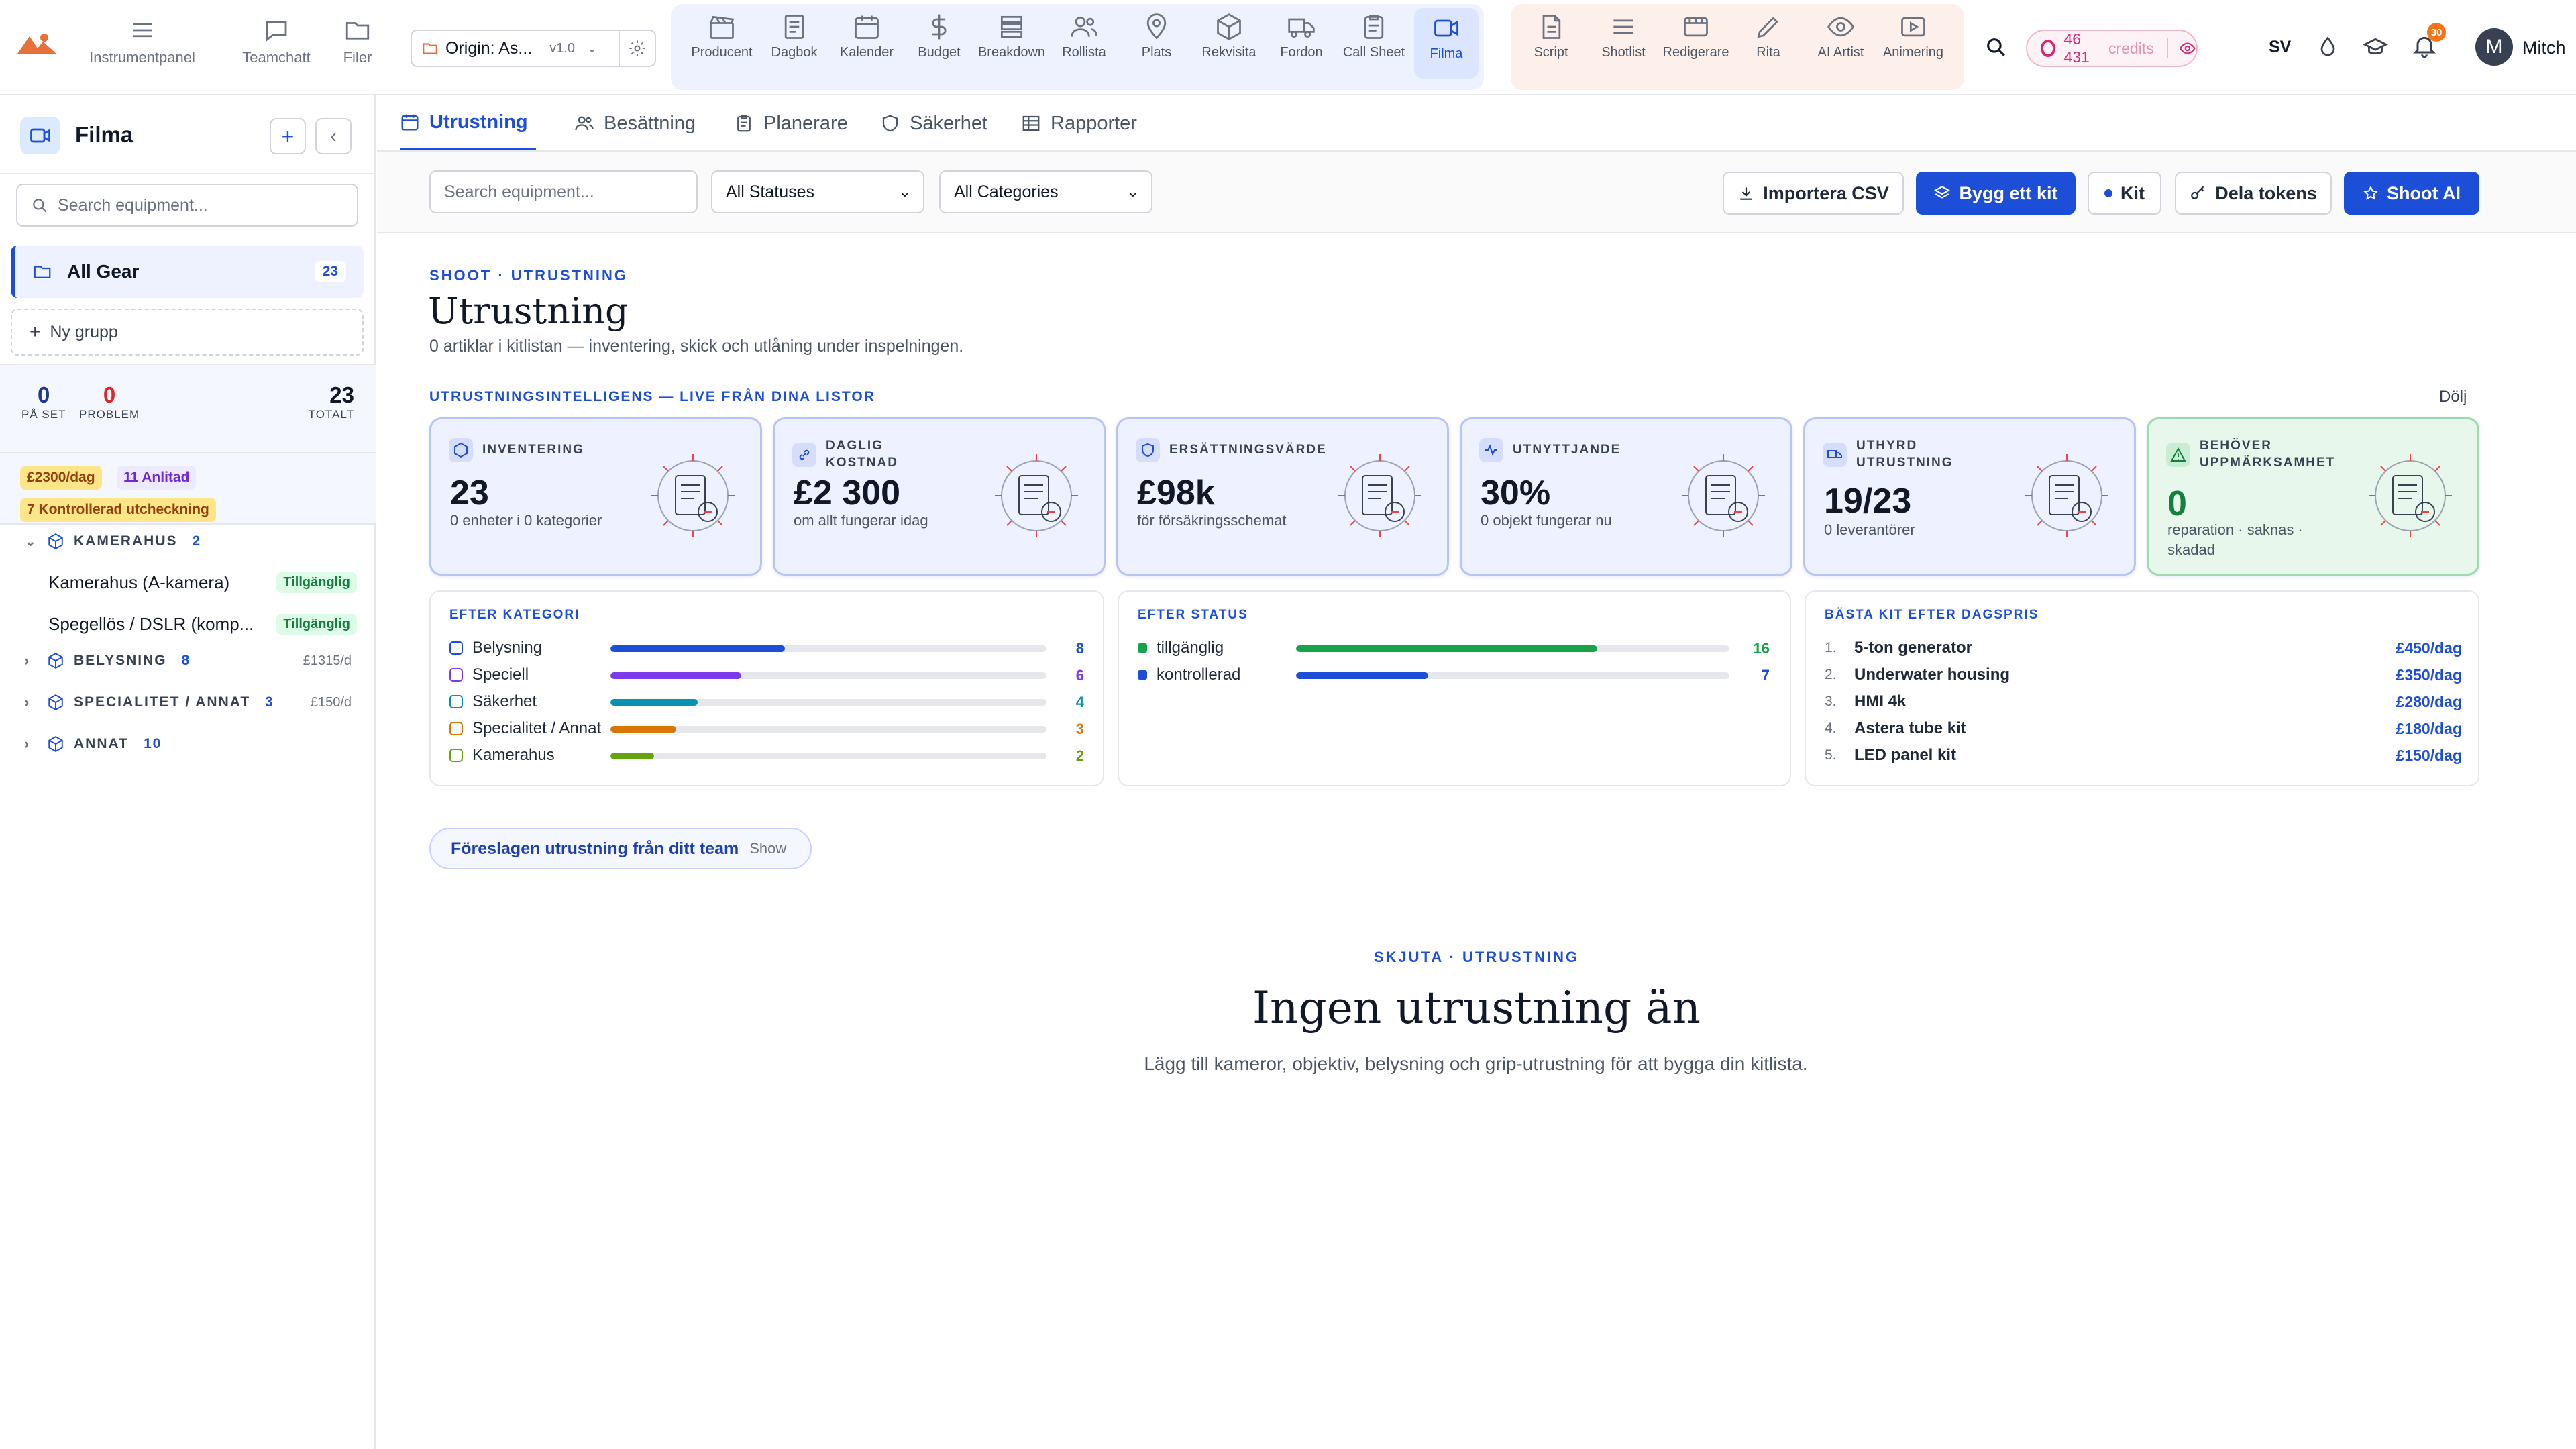 Image resolution: width=2576 pixels, height=1449 pixels. What do you see at coordinates (1006, 191) in the screenshot?
I see `category-filter-value: All Categories` at bounding box center [1006, 191].